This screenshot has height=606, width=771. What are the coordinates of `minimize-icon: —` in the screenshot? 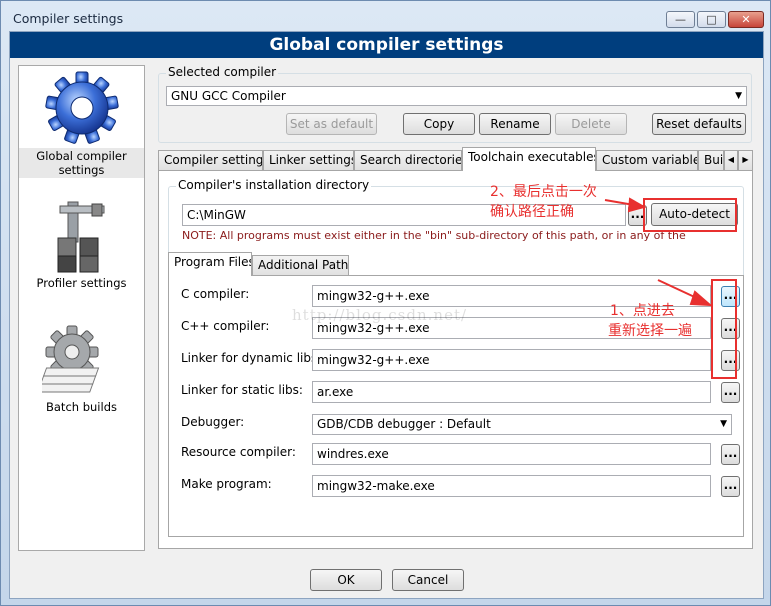 It's located at (680, 19).